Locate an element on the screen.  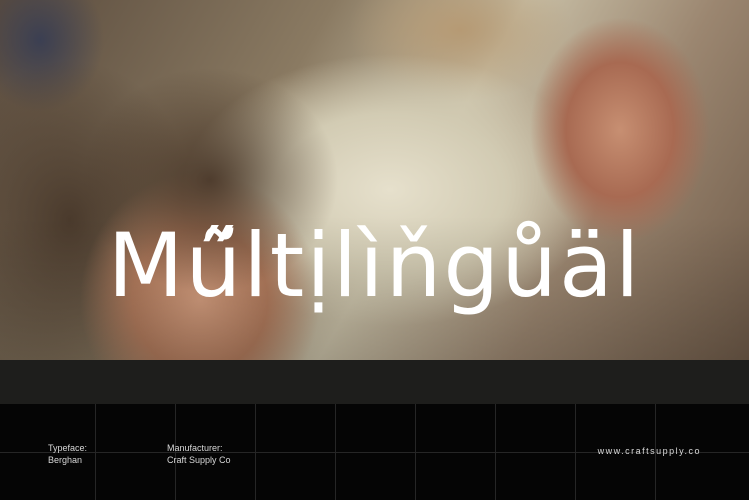
typeface-info: Typeface: Berghan is located at coordinates (67, 454).